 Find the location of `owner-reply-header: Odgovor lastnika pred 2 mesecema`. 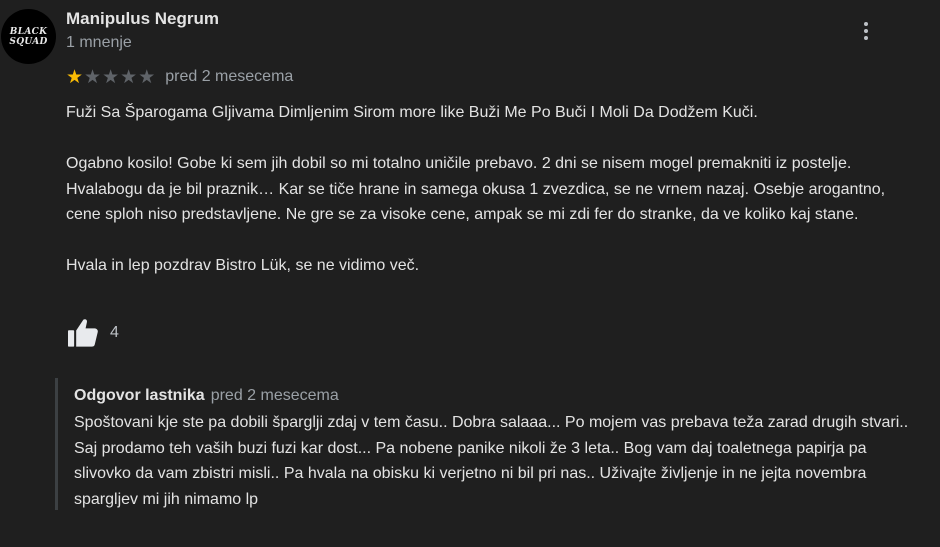

owner-reply-header: Odgovor lastnika pred 2 mesecema is located at coordinates (206, 396).